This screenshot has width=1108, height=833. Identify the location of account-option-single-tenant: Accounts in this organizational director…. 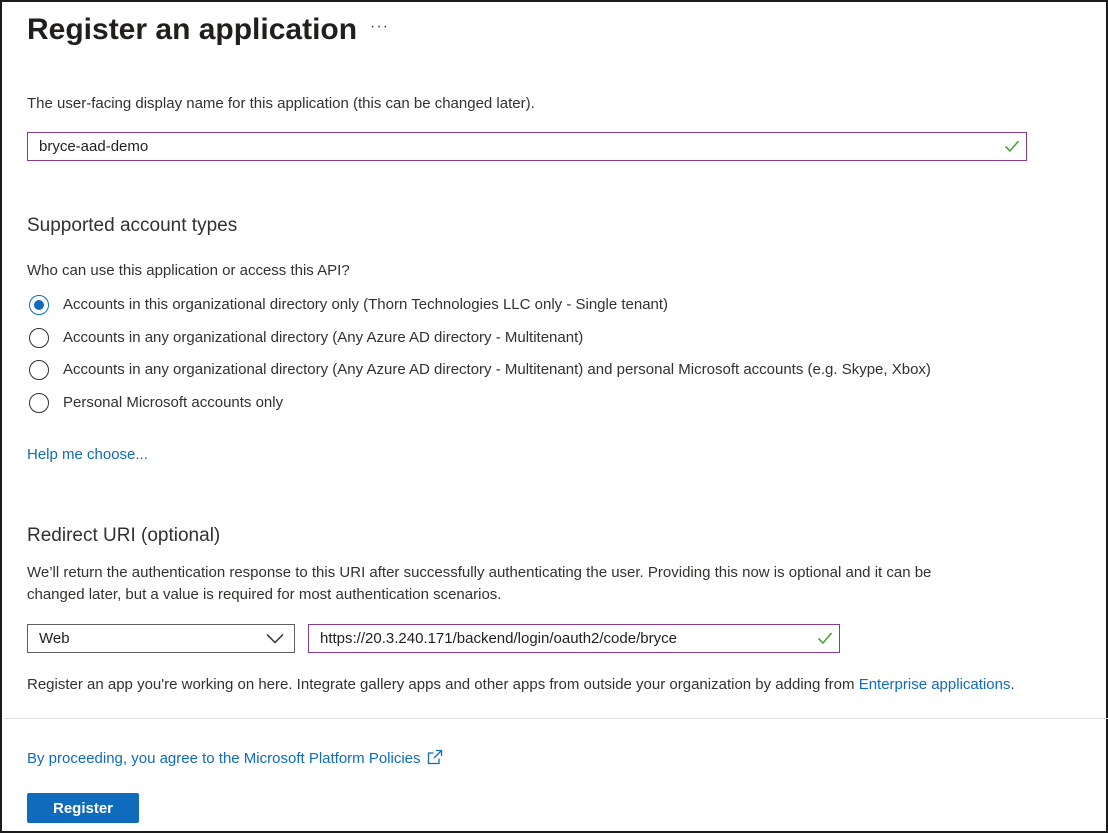
(529, 307).